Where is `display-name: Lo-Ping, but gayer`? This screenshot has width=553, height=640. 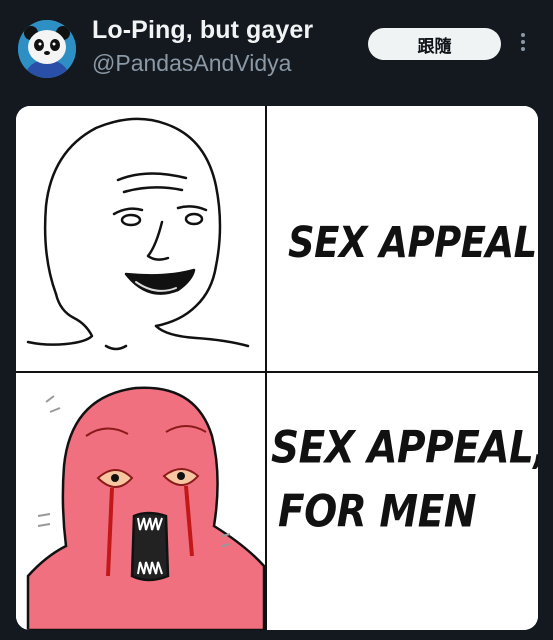 display-name: Lo-Ping, but gayer is located at coordinates (202, 30).